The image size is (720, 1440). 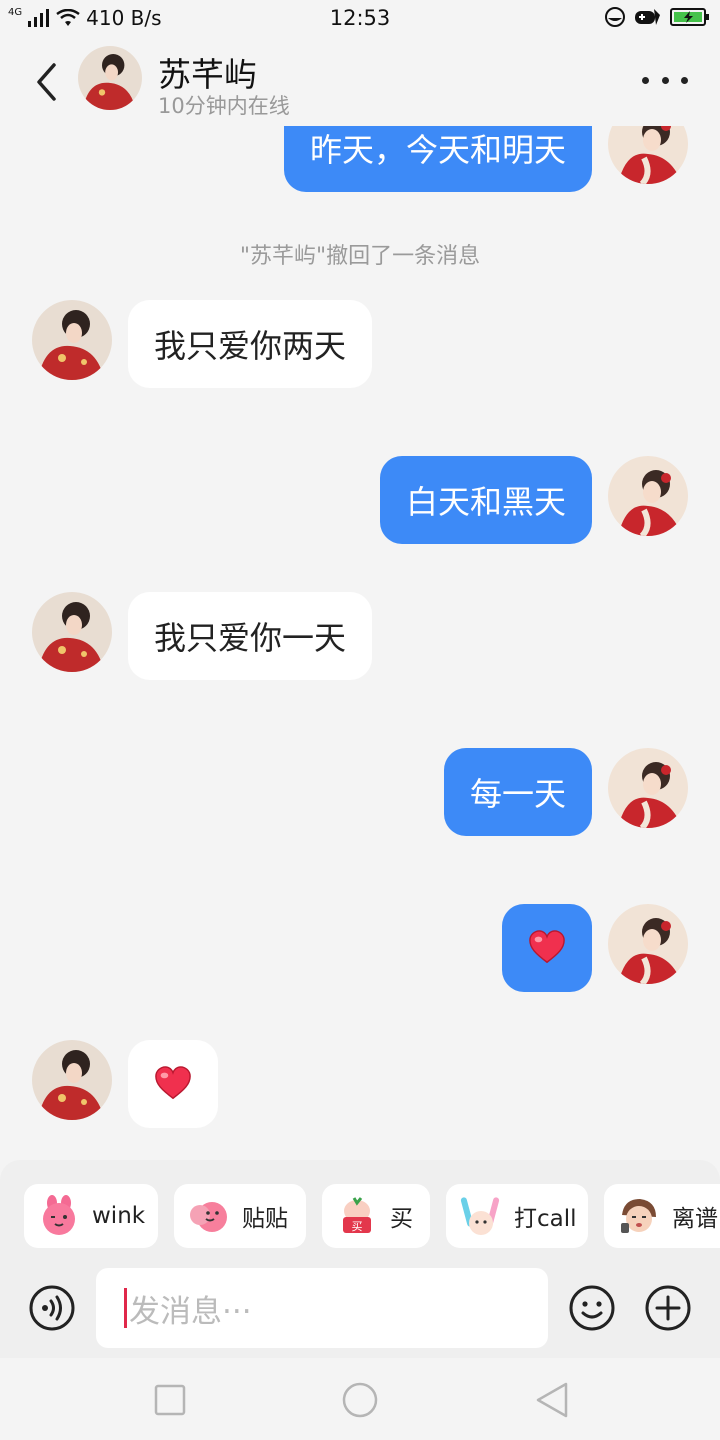 I want to click on sticker-chip-wink: wink, so click(x=91, y=1216).